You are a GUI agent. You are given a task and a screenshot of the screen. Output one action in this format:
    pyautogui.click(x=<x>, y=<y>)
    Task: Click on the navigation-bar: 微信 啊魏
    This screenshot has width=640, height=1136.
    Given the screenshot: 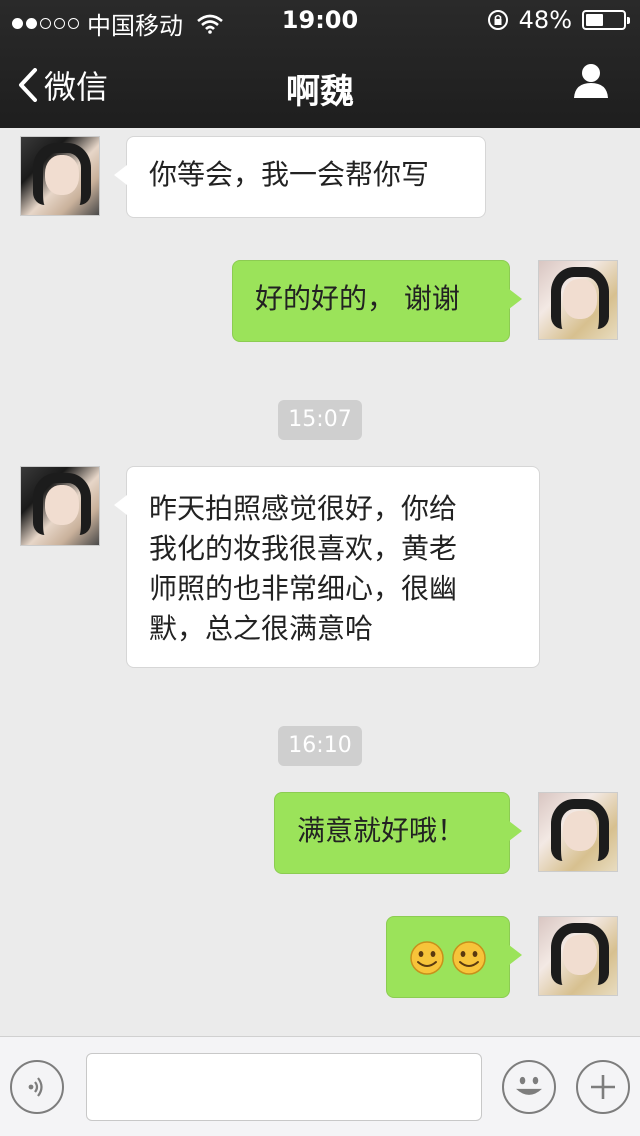 What is the action you would take?
    pyautogui.click(x=320, y=84)
    